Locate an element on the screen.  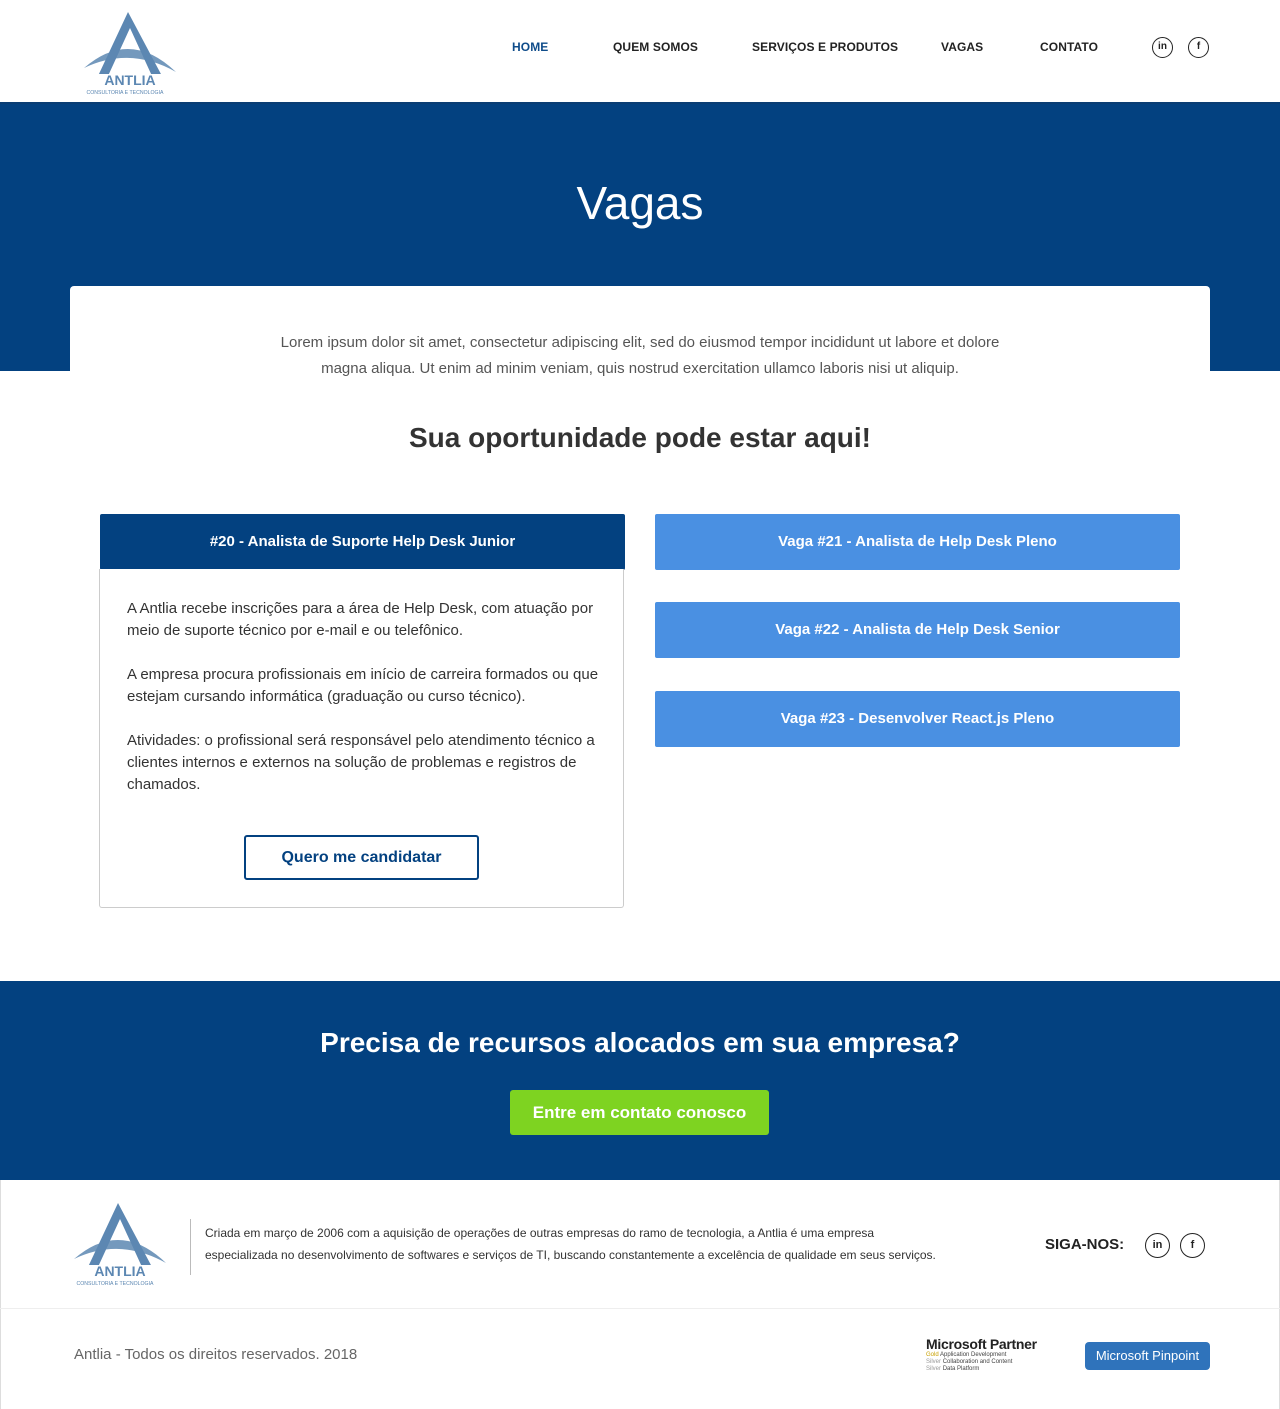
ms-partner-competency: Gold Application Development is located at coordinates (966, 1355).